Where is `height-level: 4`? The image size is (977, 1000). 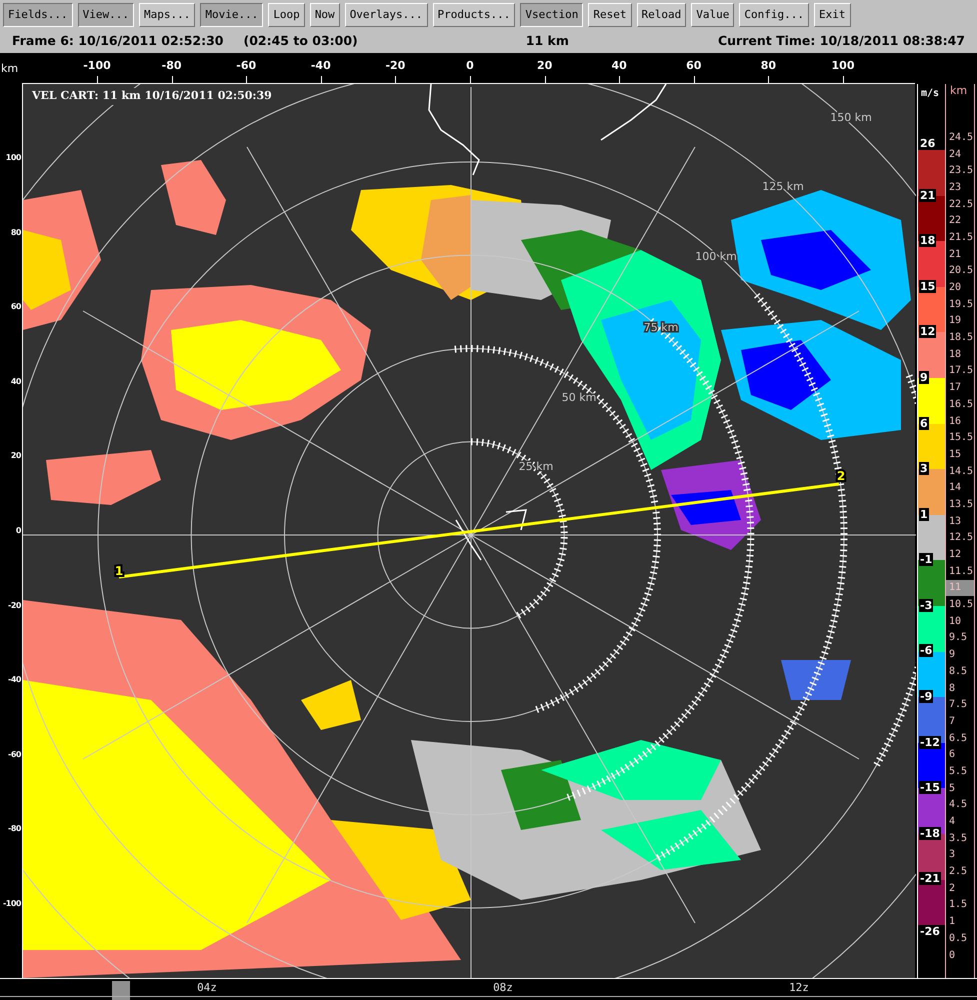
height-level: 4 is located at coordinates (952, 822).